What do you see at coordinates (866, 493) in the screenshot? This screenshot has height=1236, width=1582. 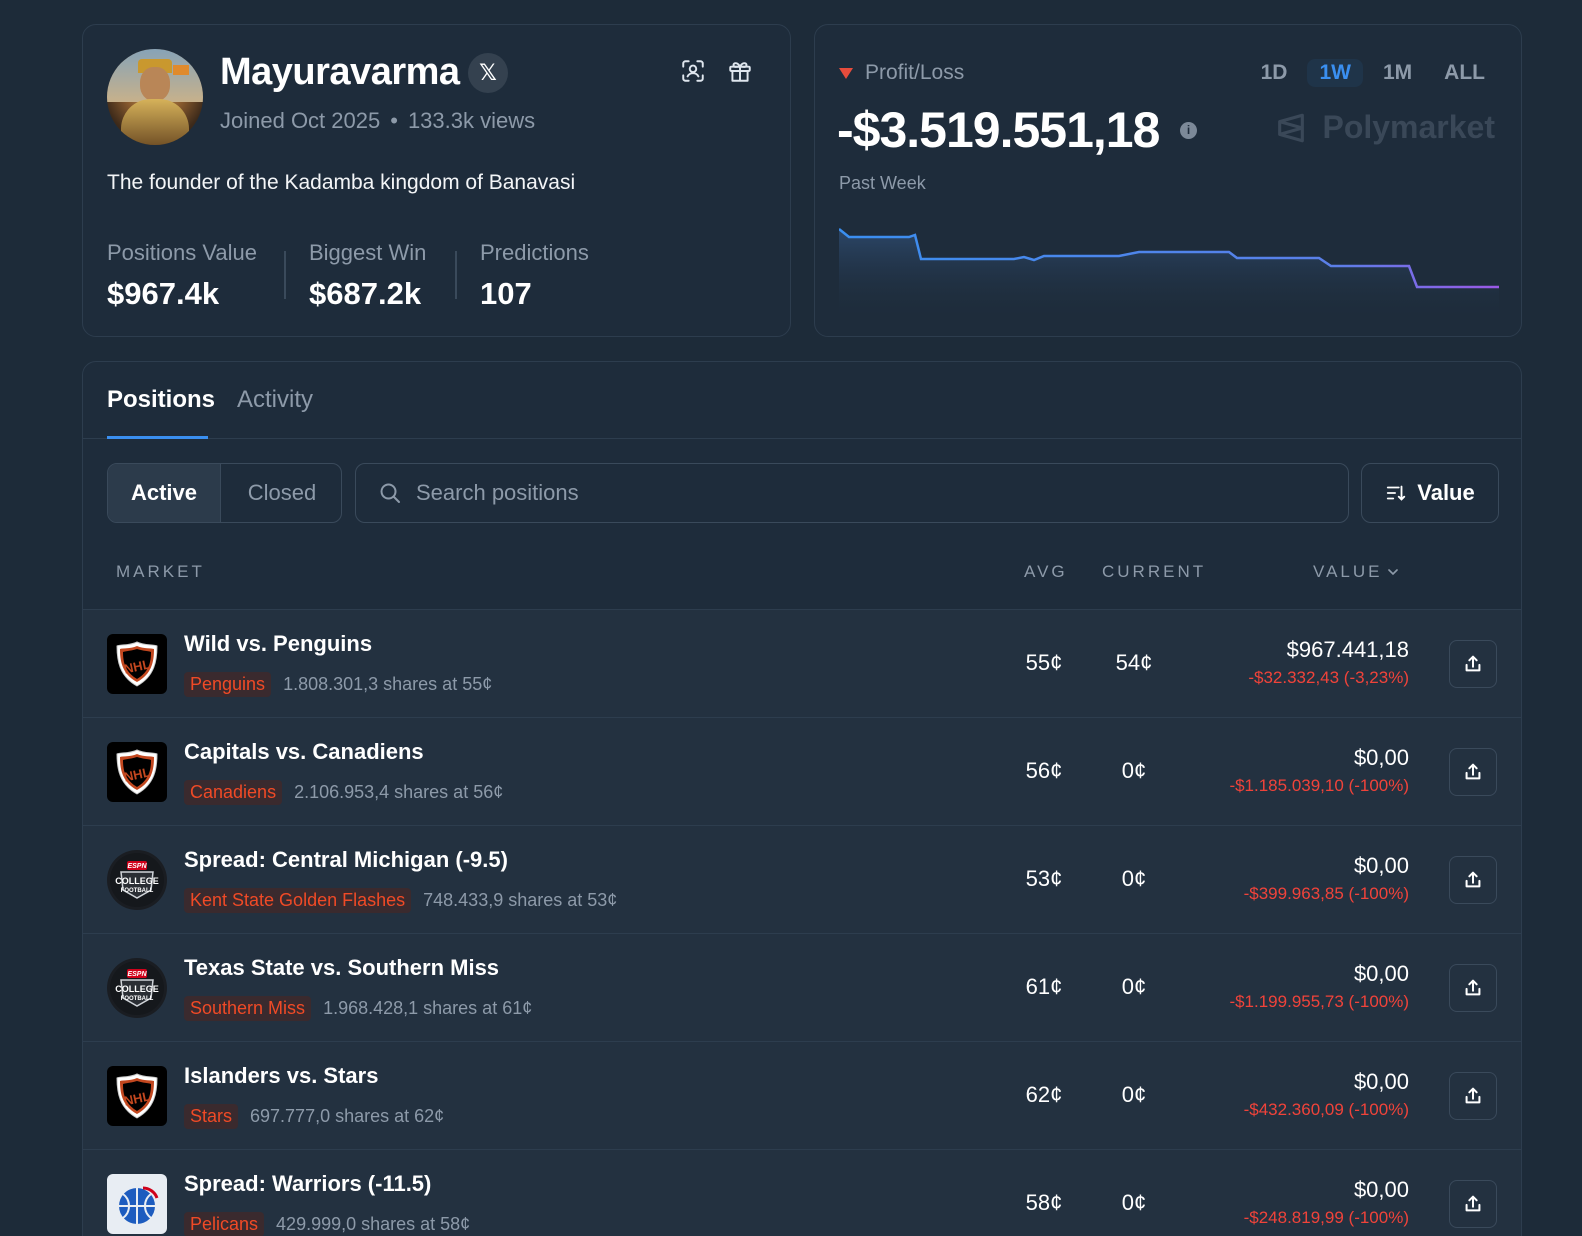 I see `search-input` at bounding box center [866, 493].